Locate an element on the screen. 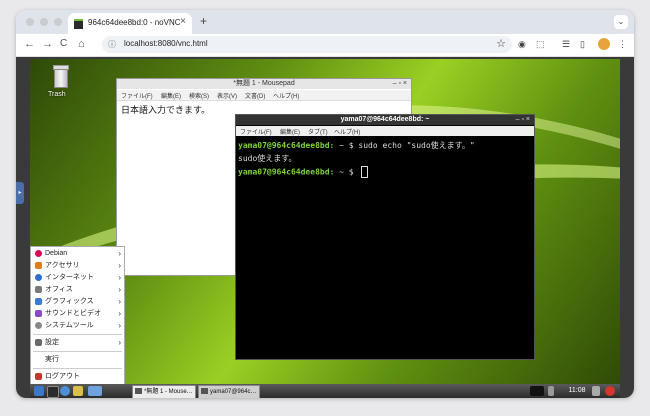 The width and height of the screenshot is (650, 416). menu-item-logout: ログアウト is located at coordinates (77, 377).